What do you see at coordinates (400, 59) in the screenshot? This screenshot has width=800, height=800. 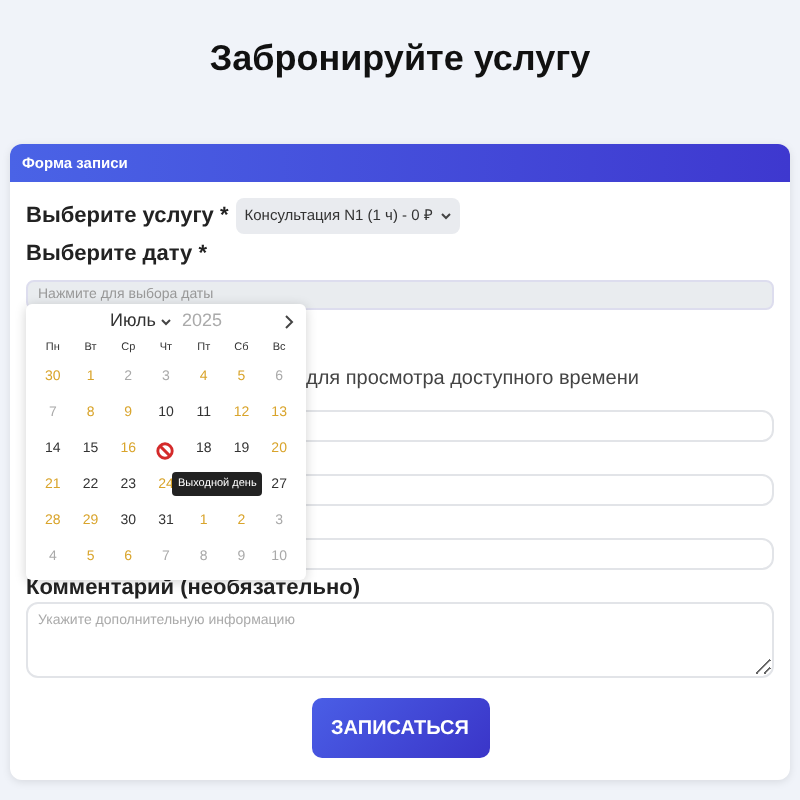 I see `page-title: Забронируйте услугу` at bounding box center [400, 59].